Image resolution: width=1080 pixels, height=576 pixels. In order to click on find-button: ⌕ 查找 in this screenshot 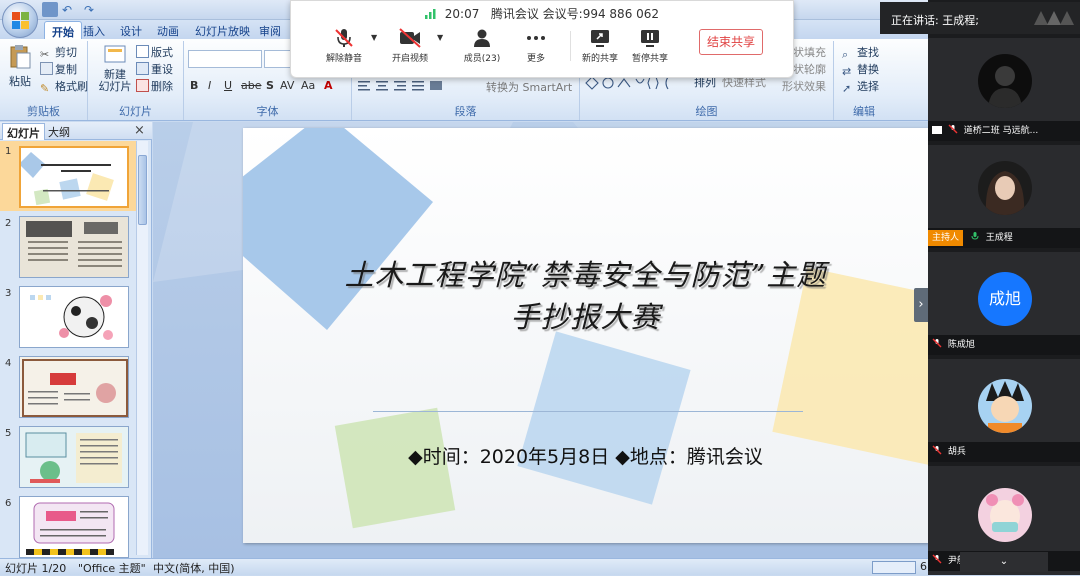, I will do `click(860, 52)`.